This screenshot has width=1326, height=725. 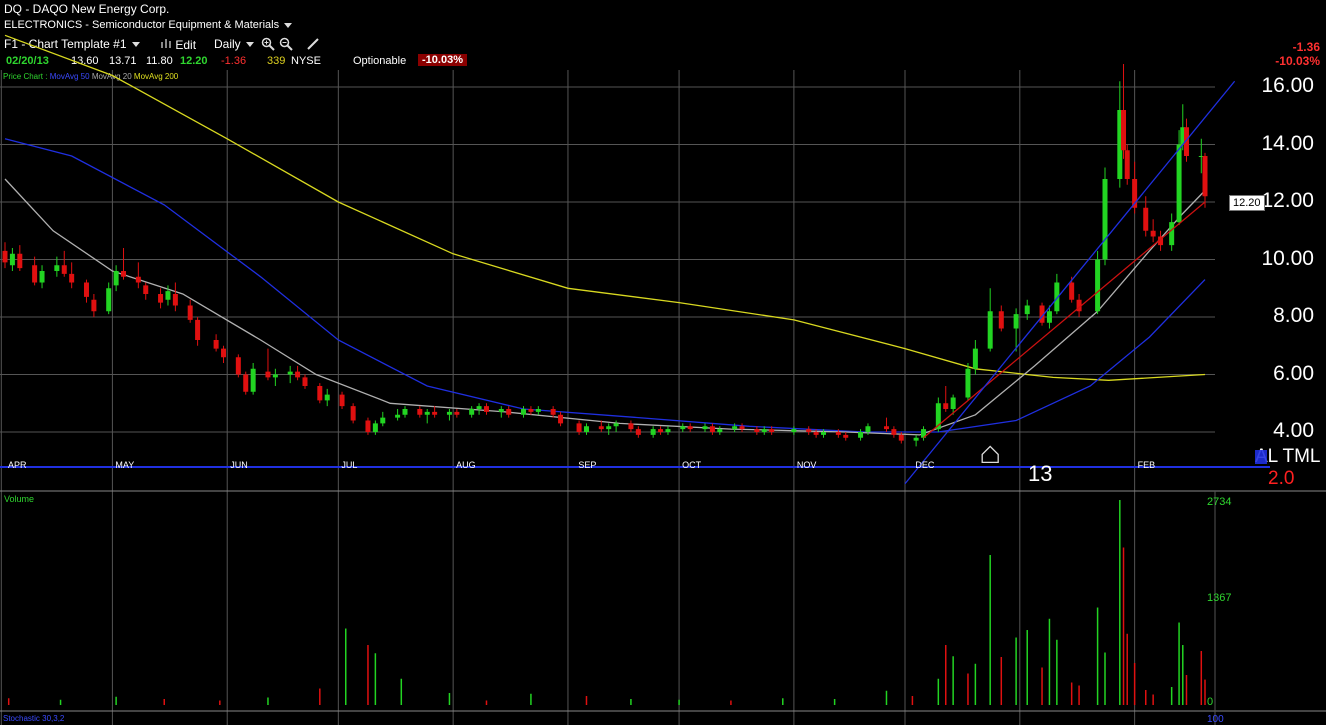 I want to click on price-tick-label: 8.00, so click(x=1293, y=315).